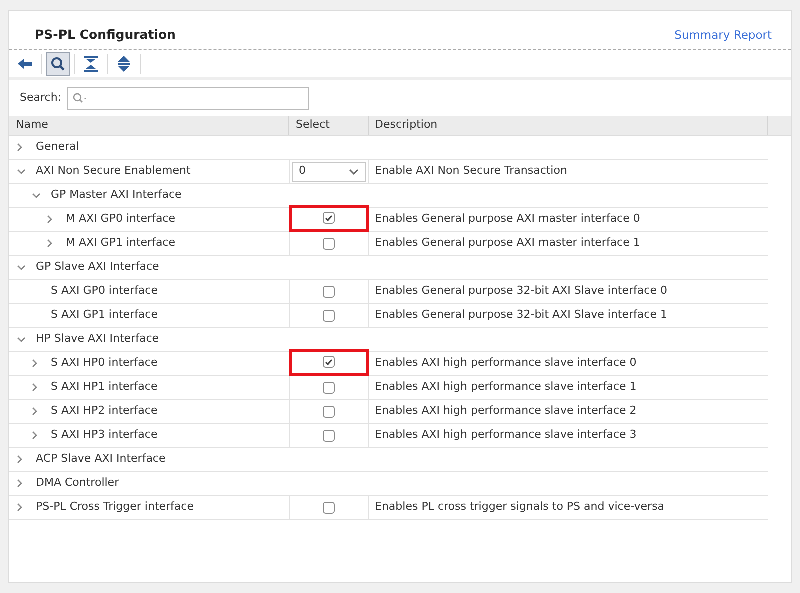  Describe the element at coordinates (98, 339) in the screenshot. I see `row-name: HP Slave AXI Interface` at that location.